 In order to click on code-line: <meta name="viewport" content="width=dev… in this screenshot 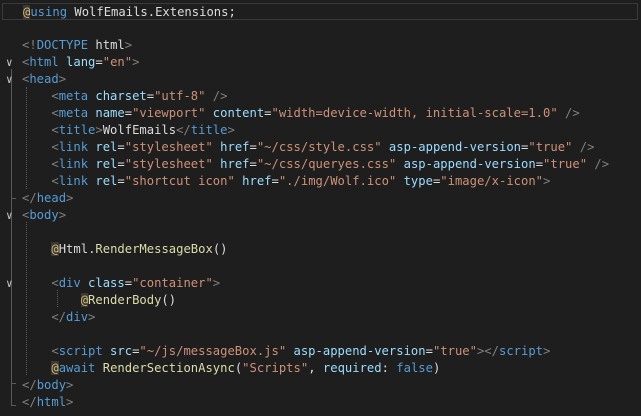, I will do `click(320, 113)`.